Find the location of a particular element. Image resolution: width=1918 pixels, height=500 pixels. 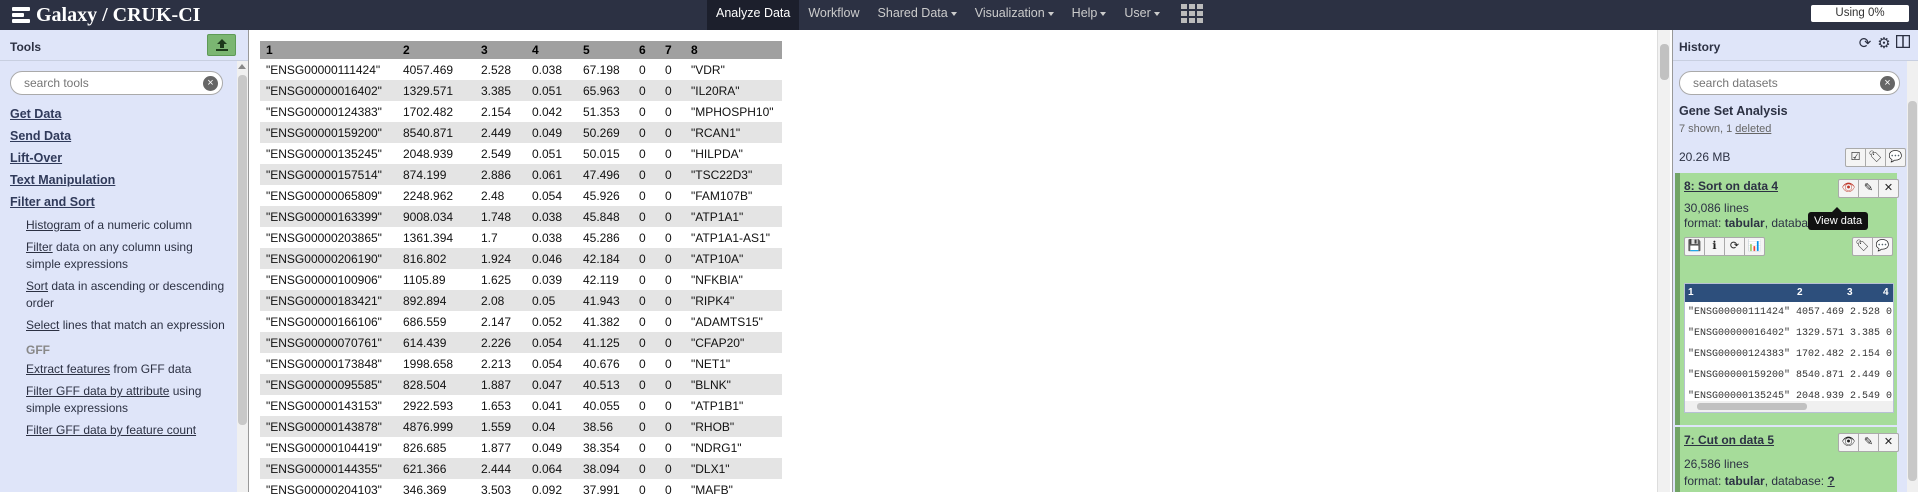

table-cell: "ENSG00000016402" is located at coordinates (328, 90).